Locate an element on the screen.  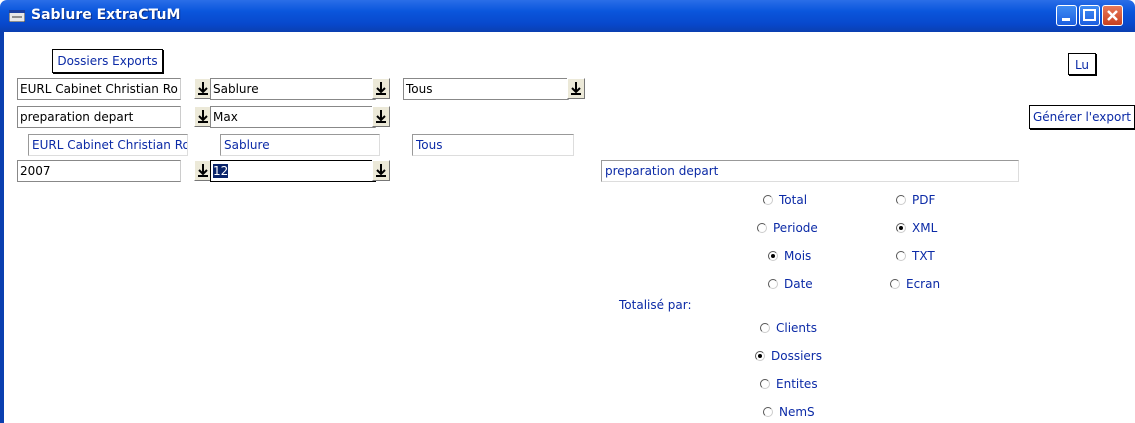
site-dropdown-button is located at coordinates (381, 88).